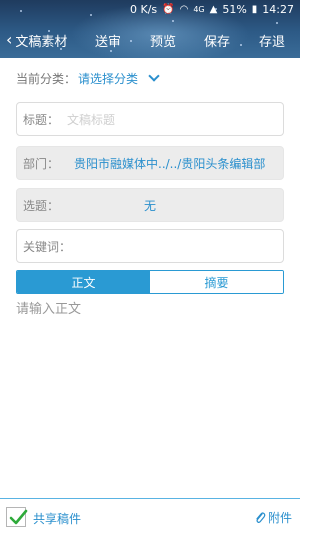 The width and height of the screenshot is (320, 533). I want to click on keyword-field: 关键词：, so click(150, 246).